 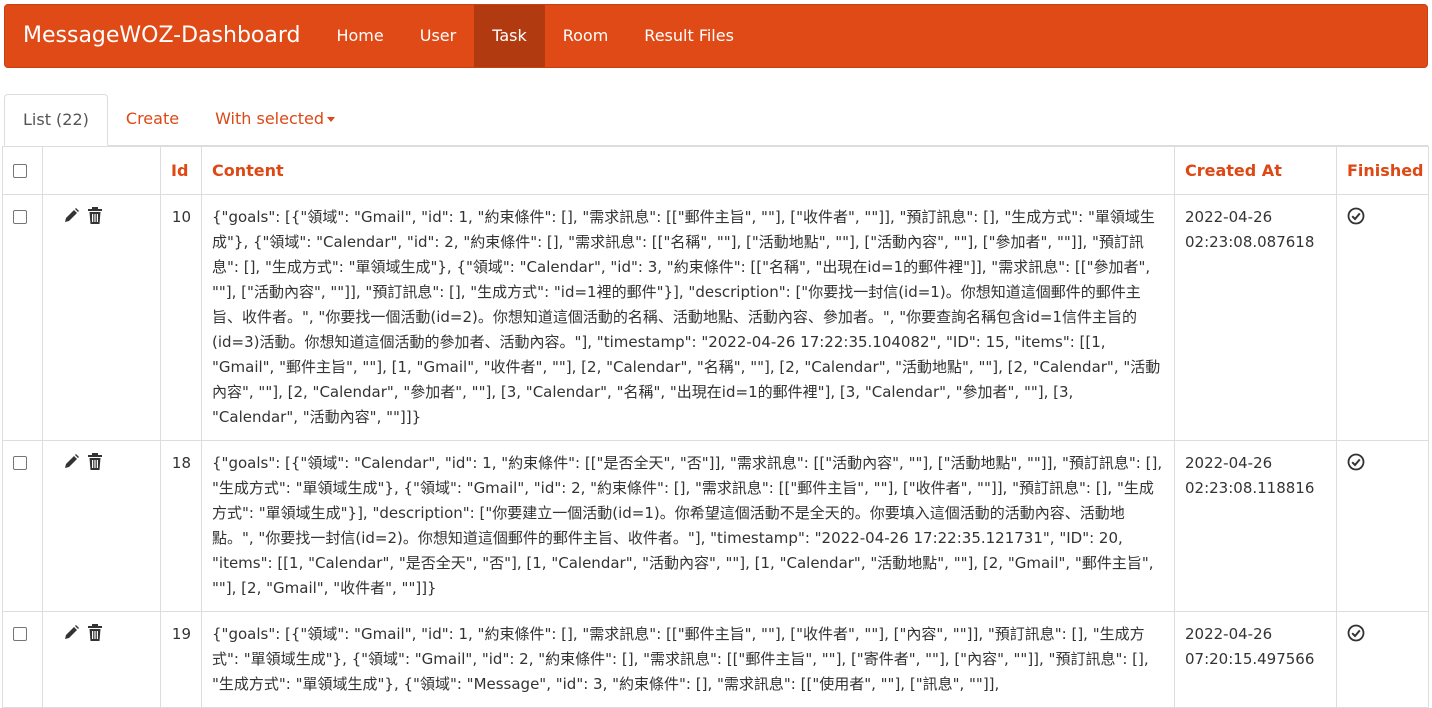 What do you see at coordinates (1382, 170) in the screenshot?
I see `finished-header: Finished` at bounding box center [1382, 170].